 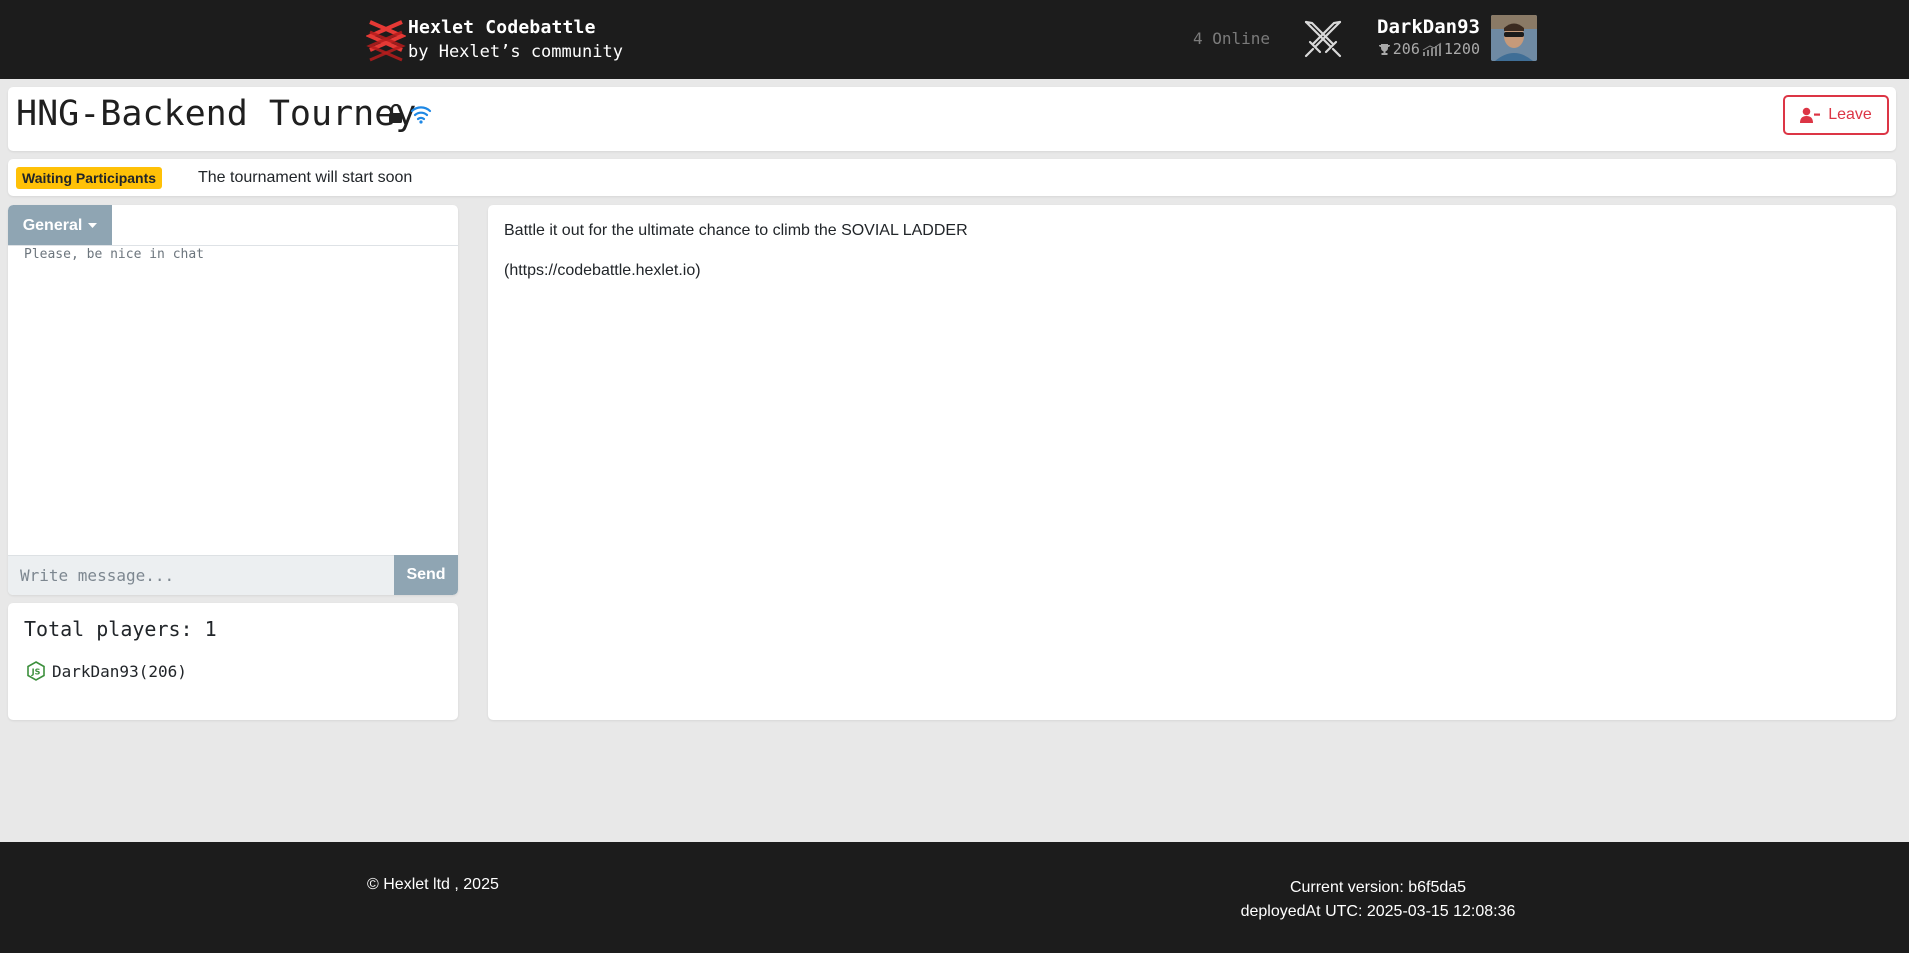 I want to click on crossed-swords-icon, so click(x=1323, y=39).